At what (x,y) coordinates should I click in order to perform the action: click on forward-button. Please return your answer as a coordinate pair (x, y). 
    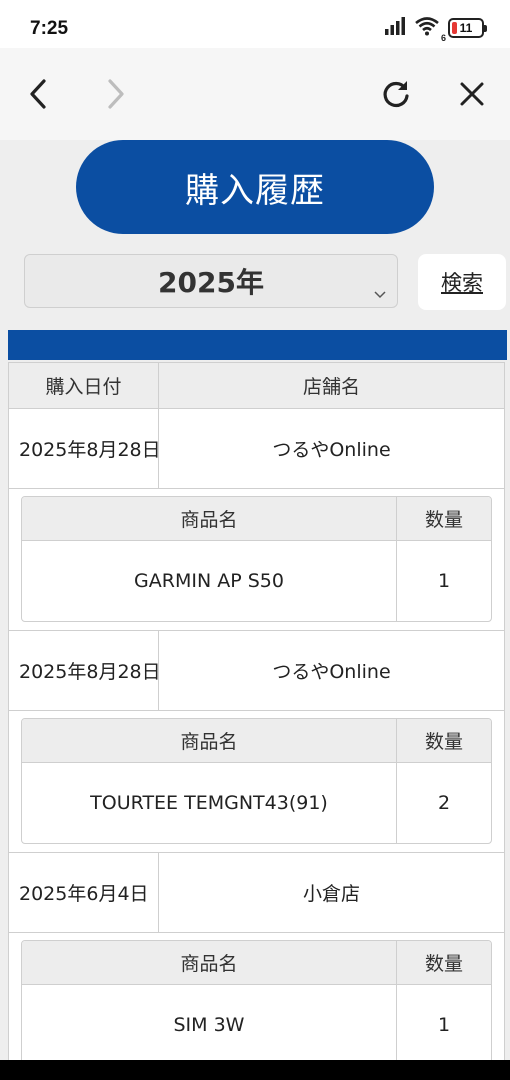
    Looking at the image, I should click on (116, 94).